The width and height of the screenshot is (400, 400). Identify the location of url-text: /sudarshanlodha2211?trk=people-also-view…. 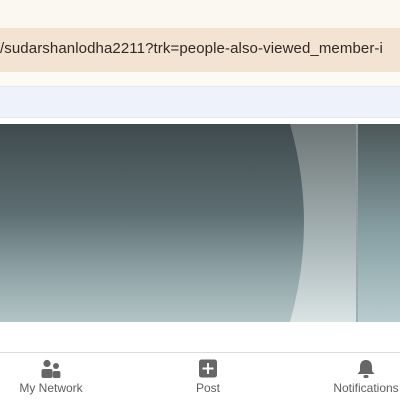
(191, 48).